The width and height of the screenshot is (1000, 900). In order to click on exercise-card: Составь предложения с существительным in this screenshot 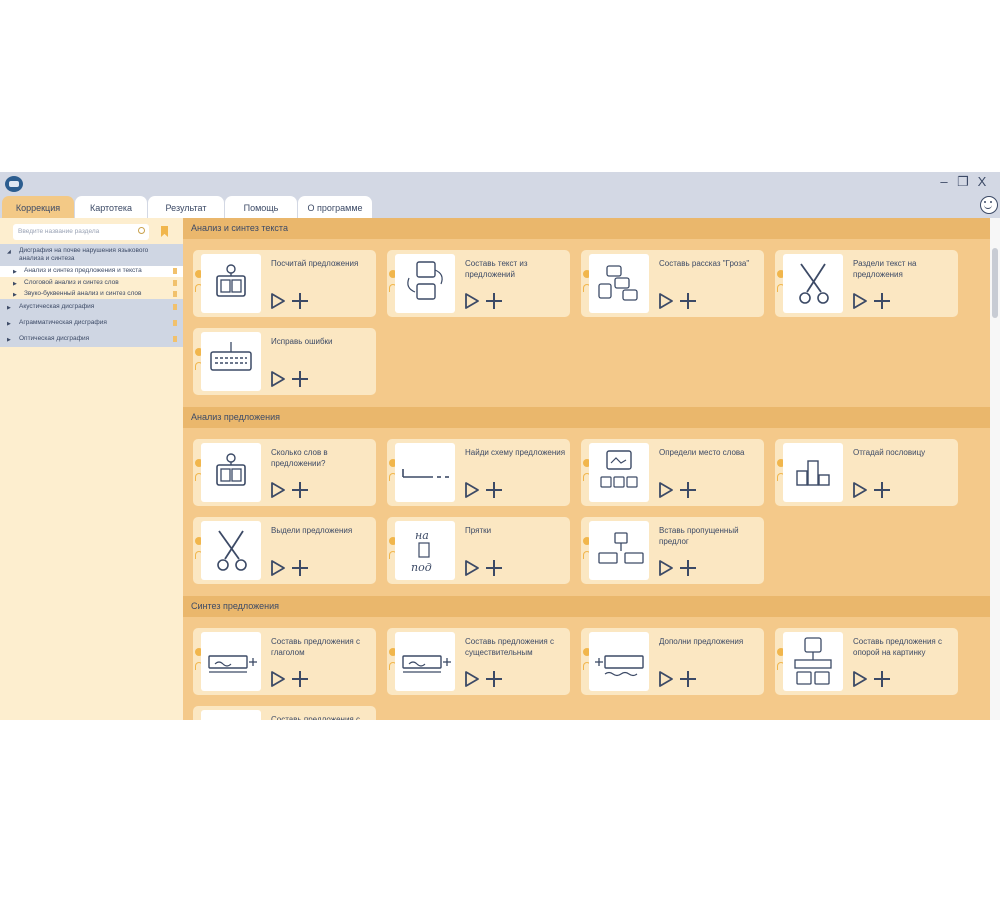, I will do `click(478, 661)`.